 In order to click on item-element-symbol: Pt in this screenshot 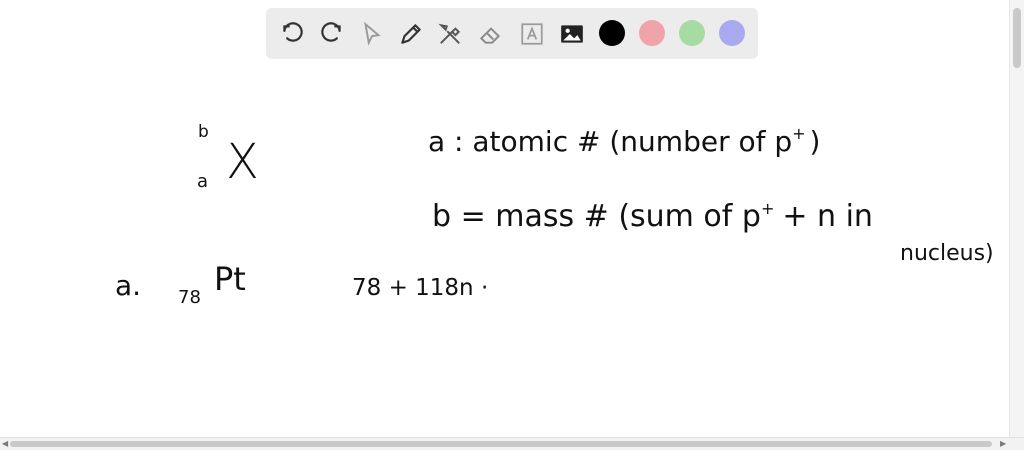, I will do `click(230, 279)`.